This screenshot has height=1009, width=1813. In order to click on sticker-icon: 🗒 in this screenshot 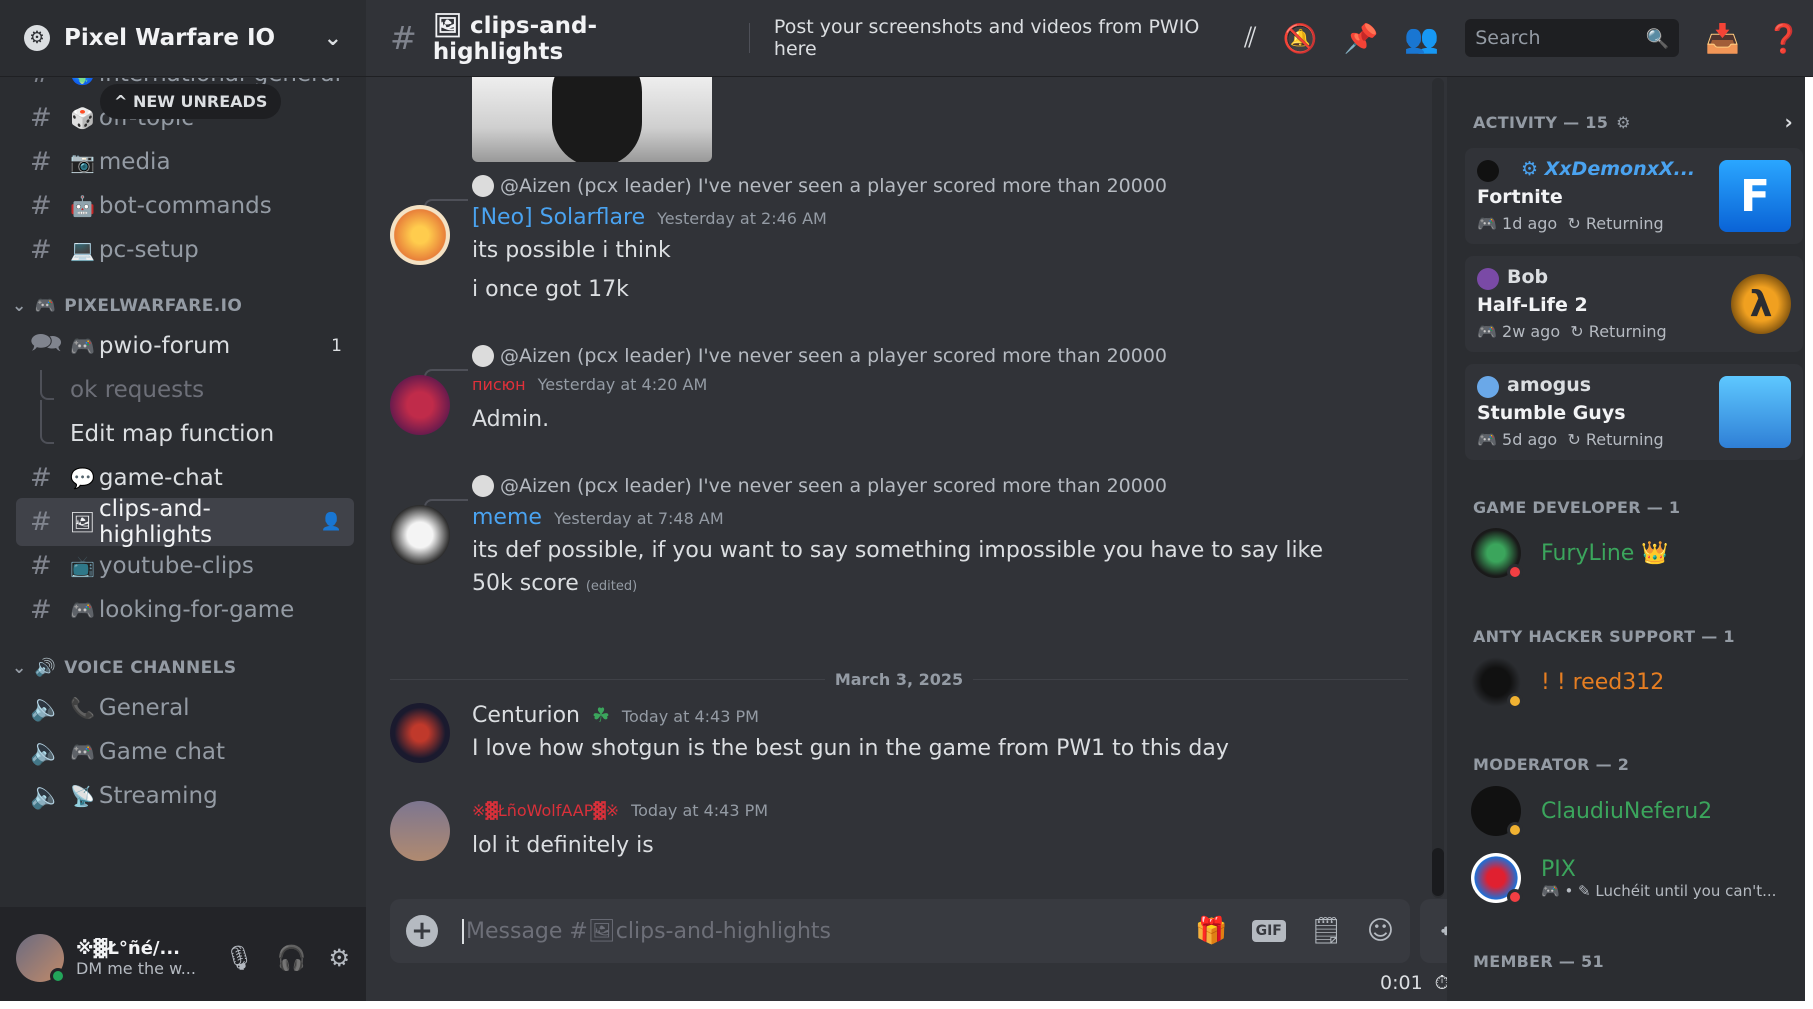, I will do `click(1326, 931)`.